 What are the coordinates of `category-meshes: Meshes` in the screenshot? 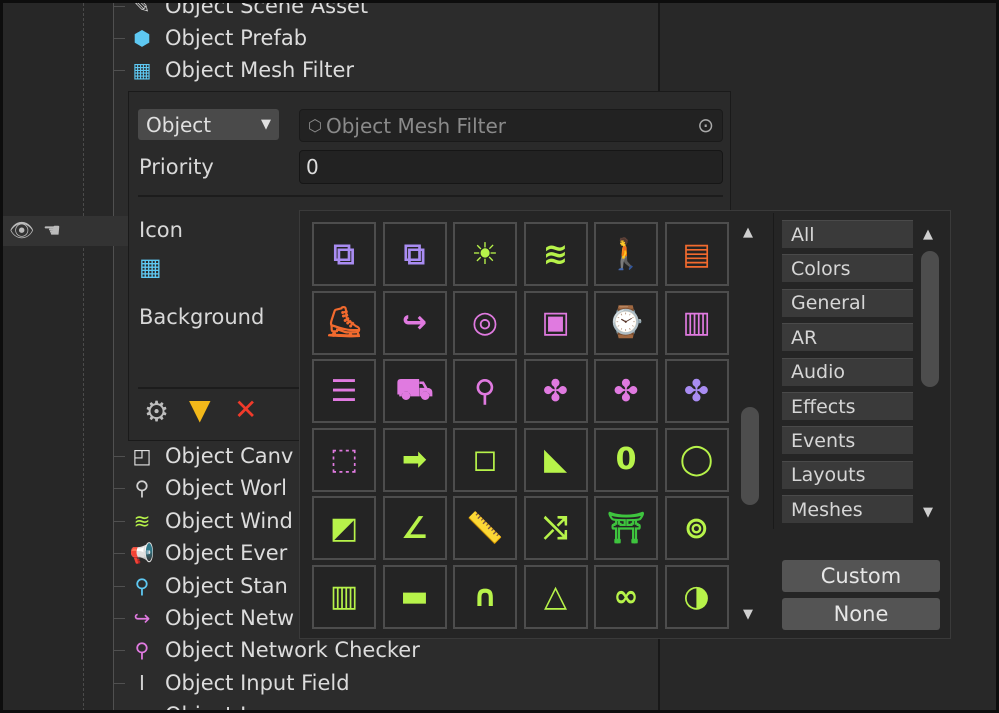 It's located at (847, 509).